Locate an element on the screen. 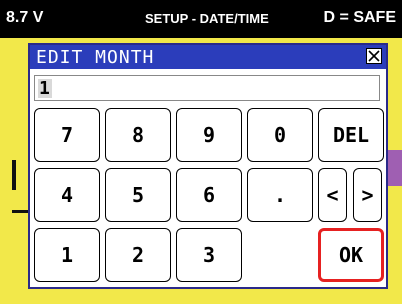  delete-button: DEL is located at coordinates (351, 135).